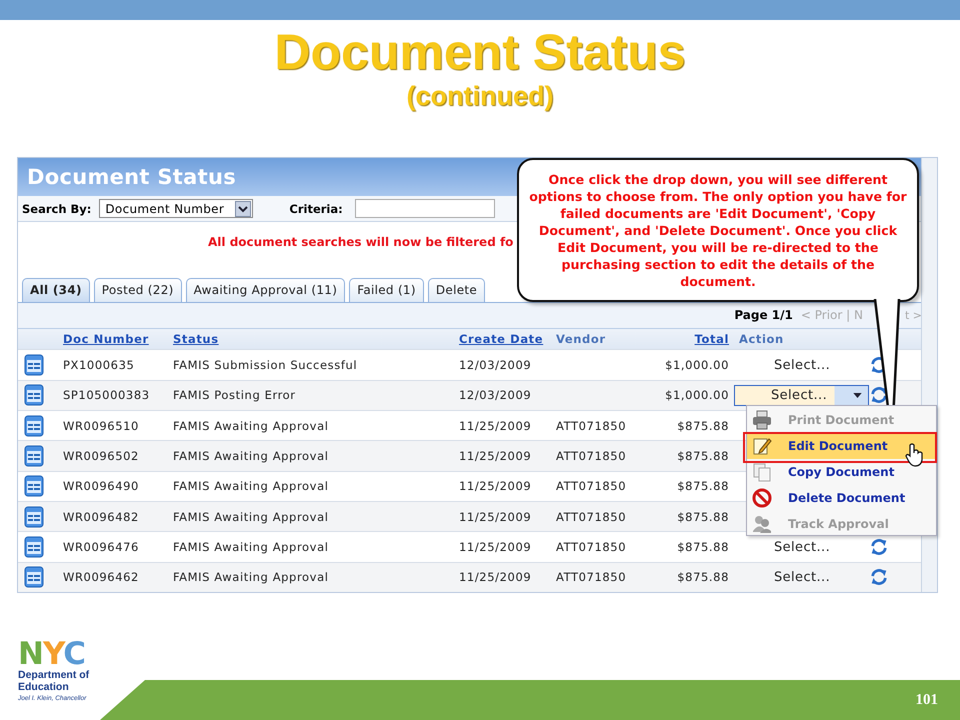 This screenshot has width=960, height=720. What do you see at coordinates (101, 486) in the screenshot?
I see `table-cell-text: WR0096490` at bounding box center [101, 486].